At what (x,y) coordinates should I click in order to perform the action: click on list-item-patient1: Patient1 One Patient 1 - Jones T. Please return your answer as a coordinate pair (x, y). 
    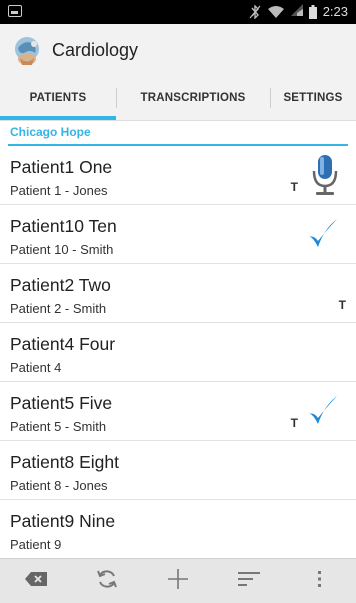
    Looking at the image, I should click on (178, 175).